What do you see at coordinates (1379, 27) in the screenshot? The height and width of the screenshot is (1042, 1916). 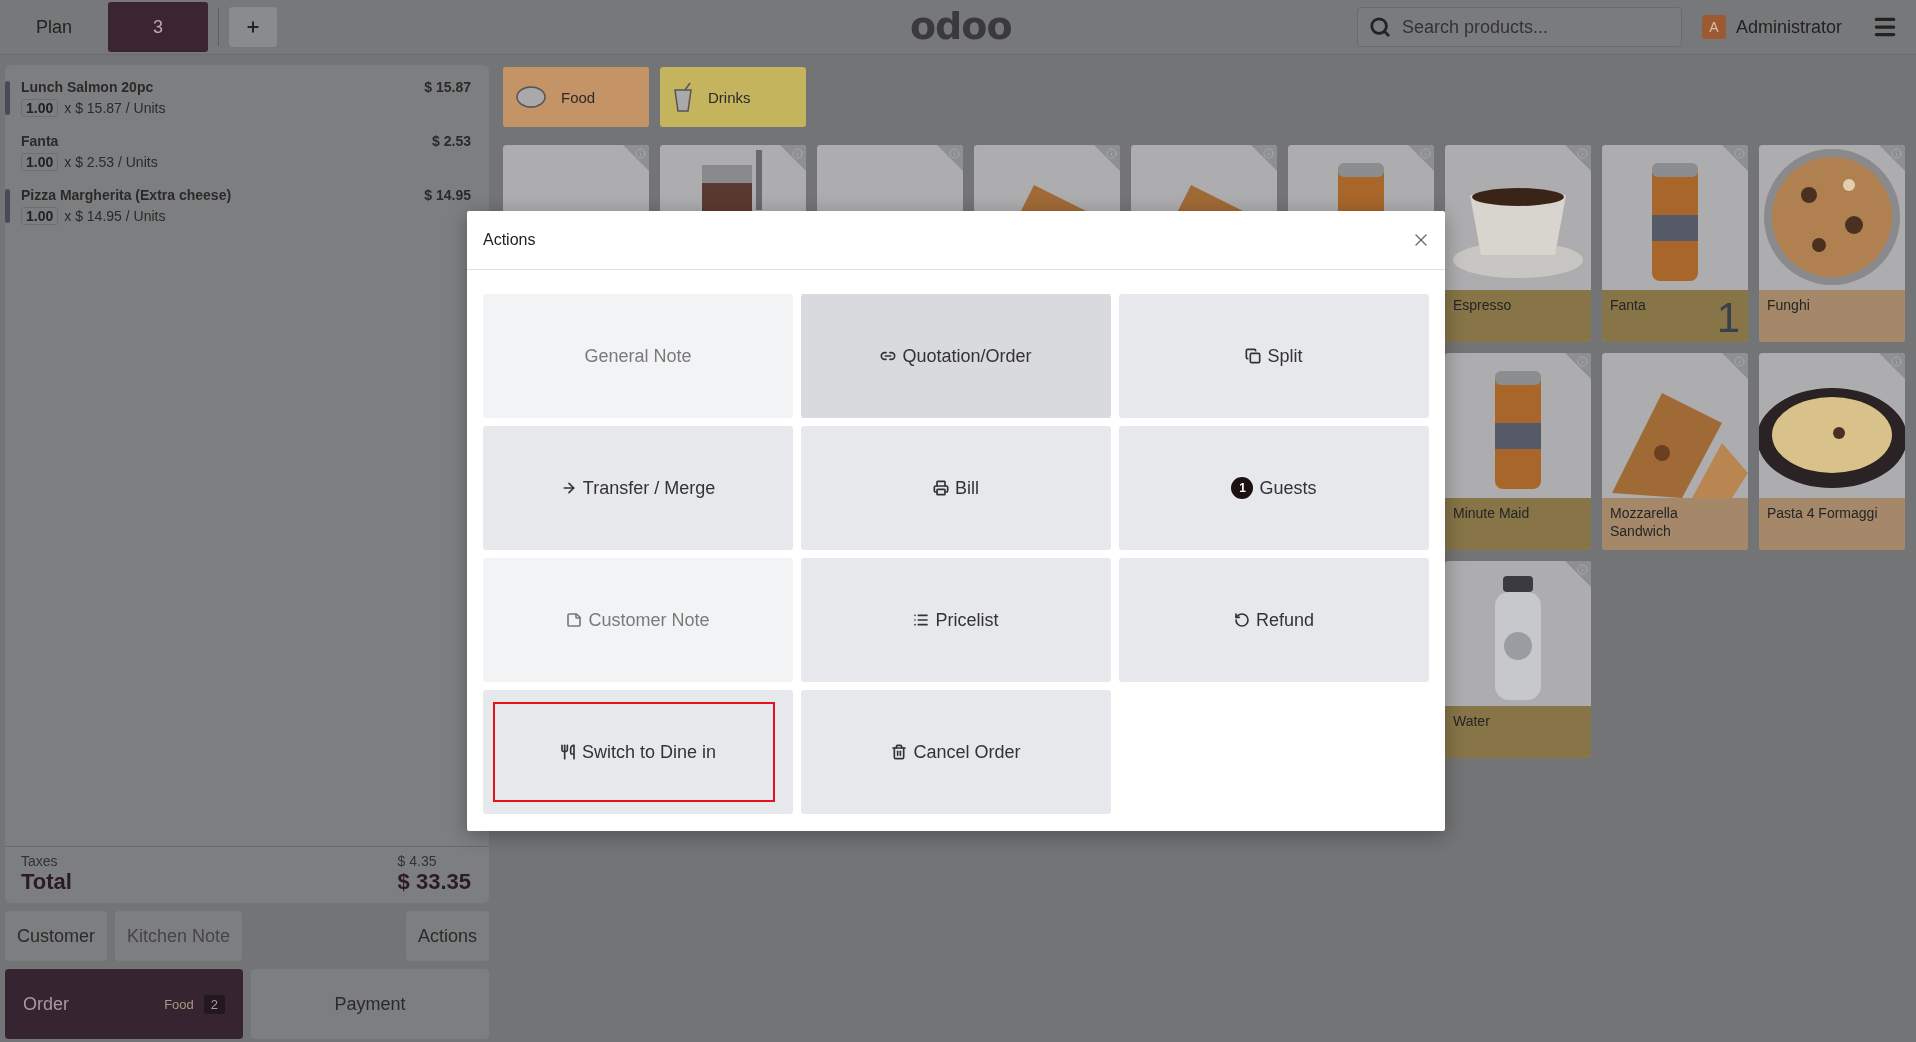 I see `search-icon` at bounding box center [1379, 27].